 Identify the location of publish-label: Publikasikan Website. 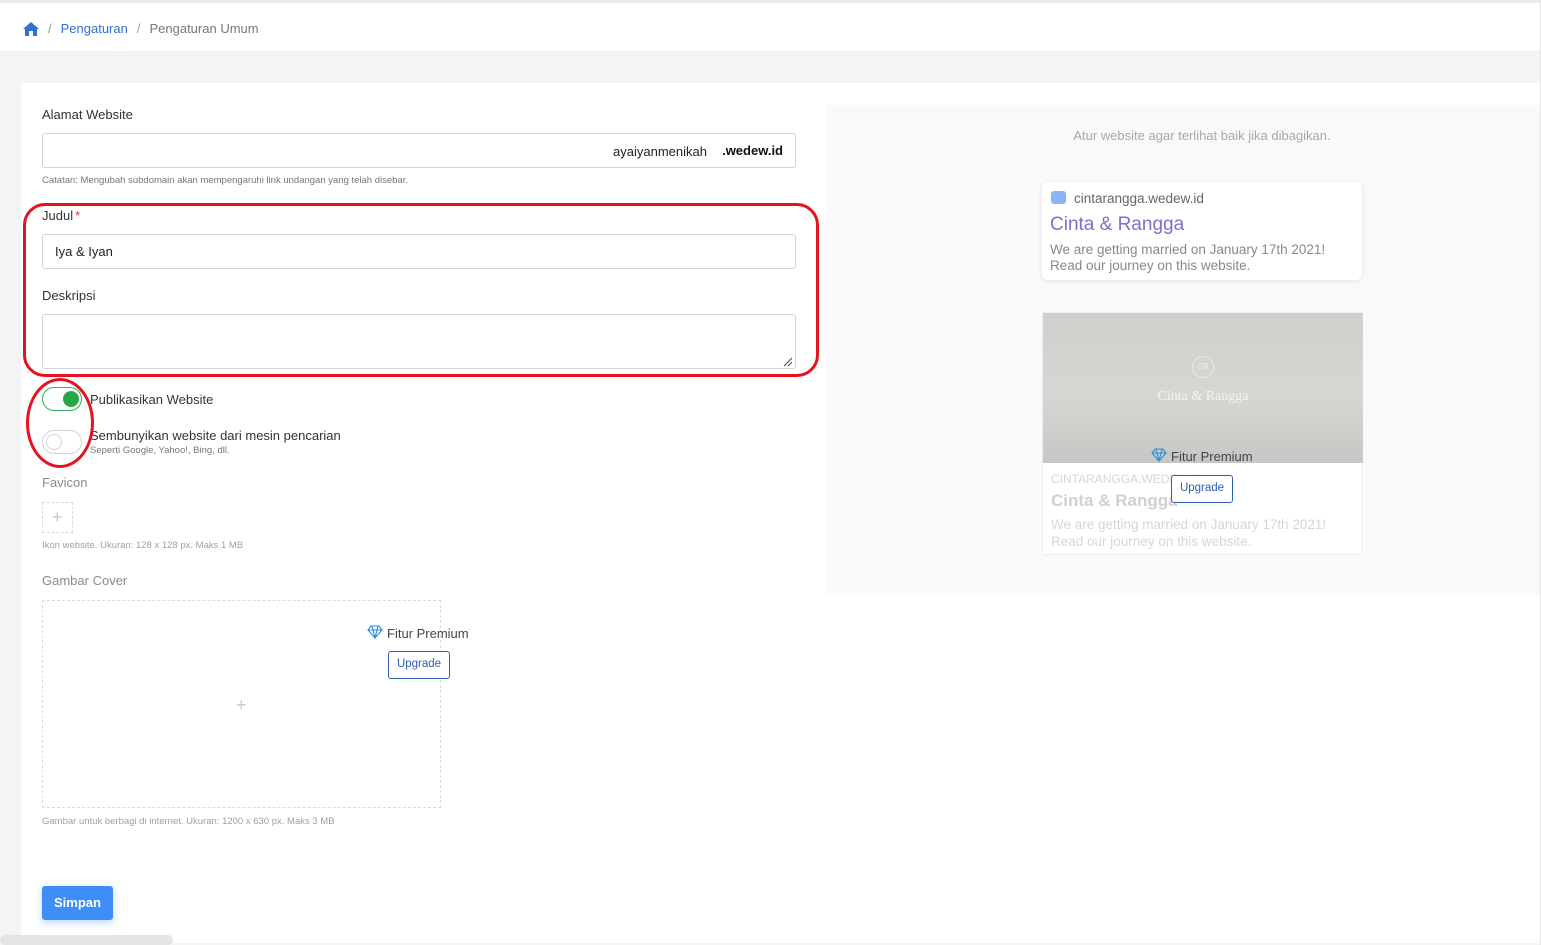
(152, 399).